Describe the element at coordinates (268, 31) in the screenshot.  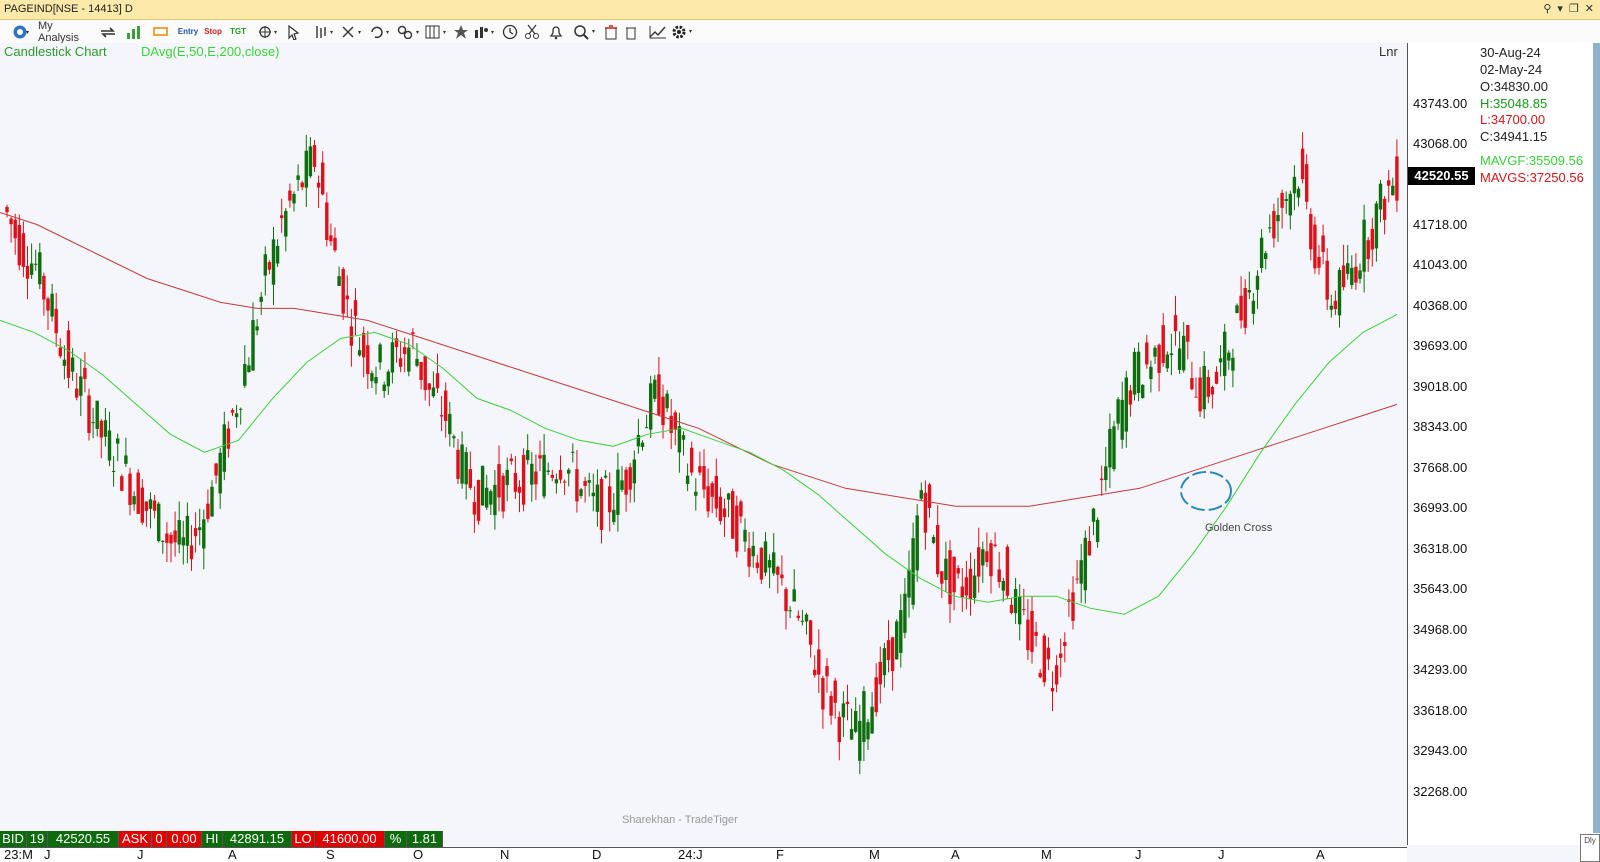
I see `crosshair-icon` at that location.